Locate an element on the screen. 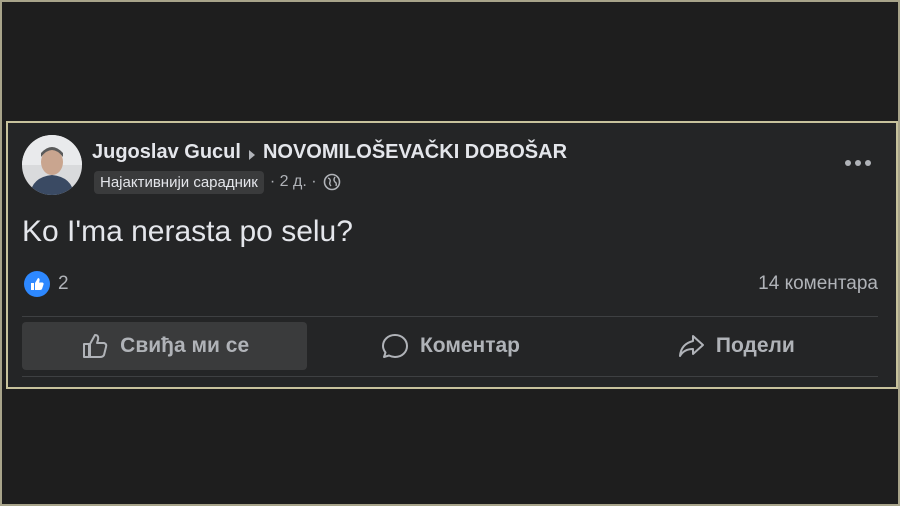 The height and width of the screenshot is (506, 900). action-bar: Свиђа ми се Коментар Подели is located at coordinates (450, 346).